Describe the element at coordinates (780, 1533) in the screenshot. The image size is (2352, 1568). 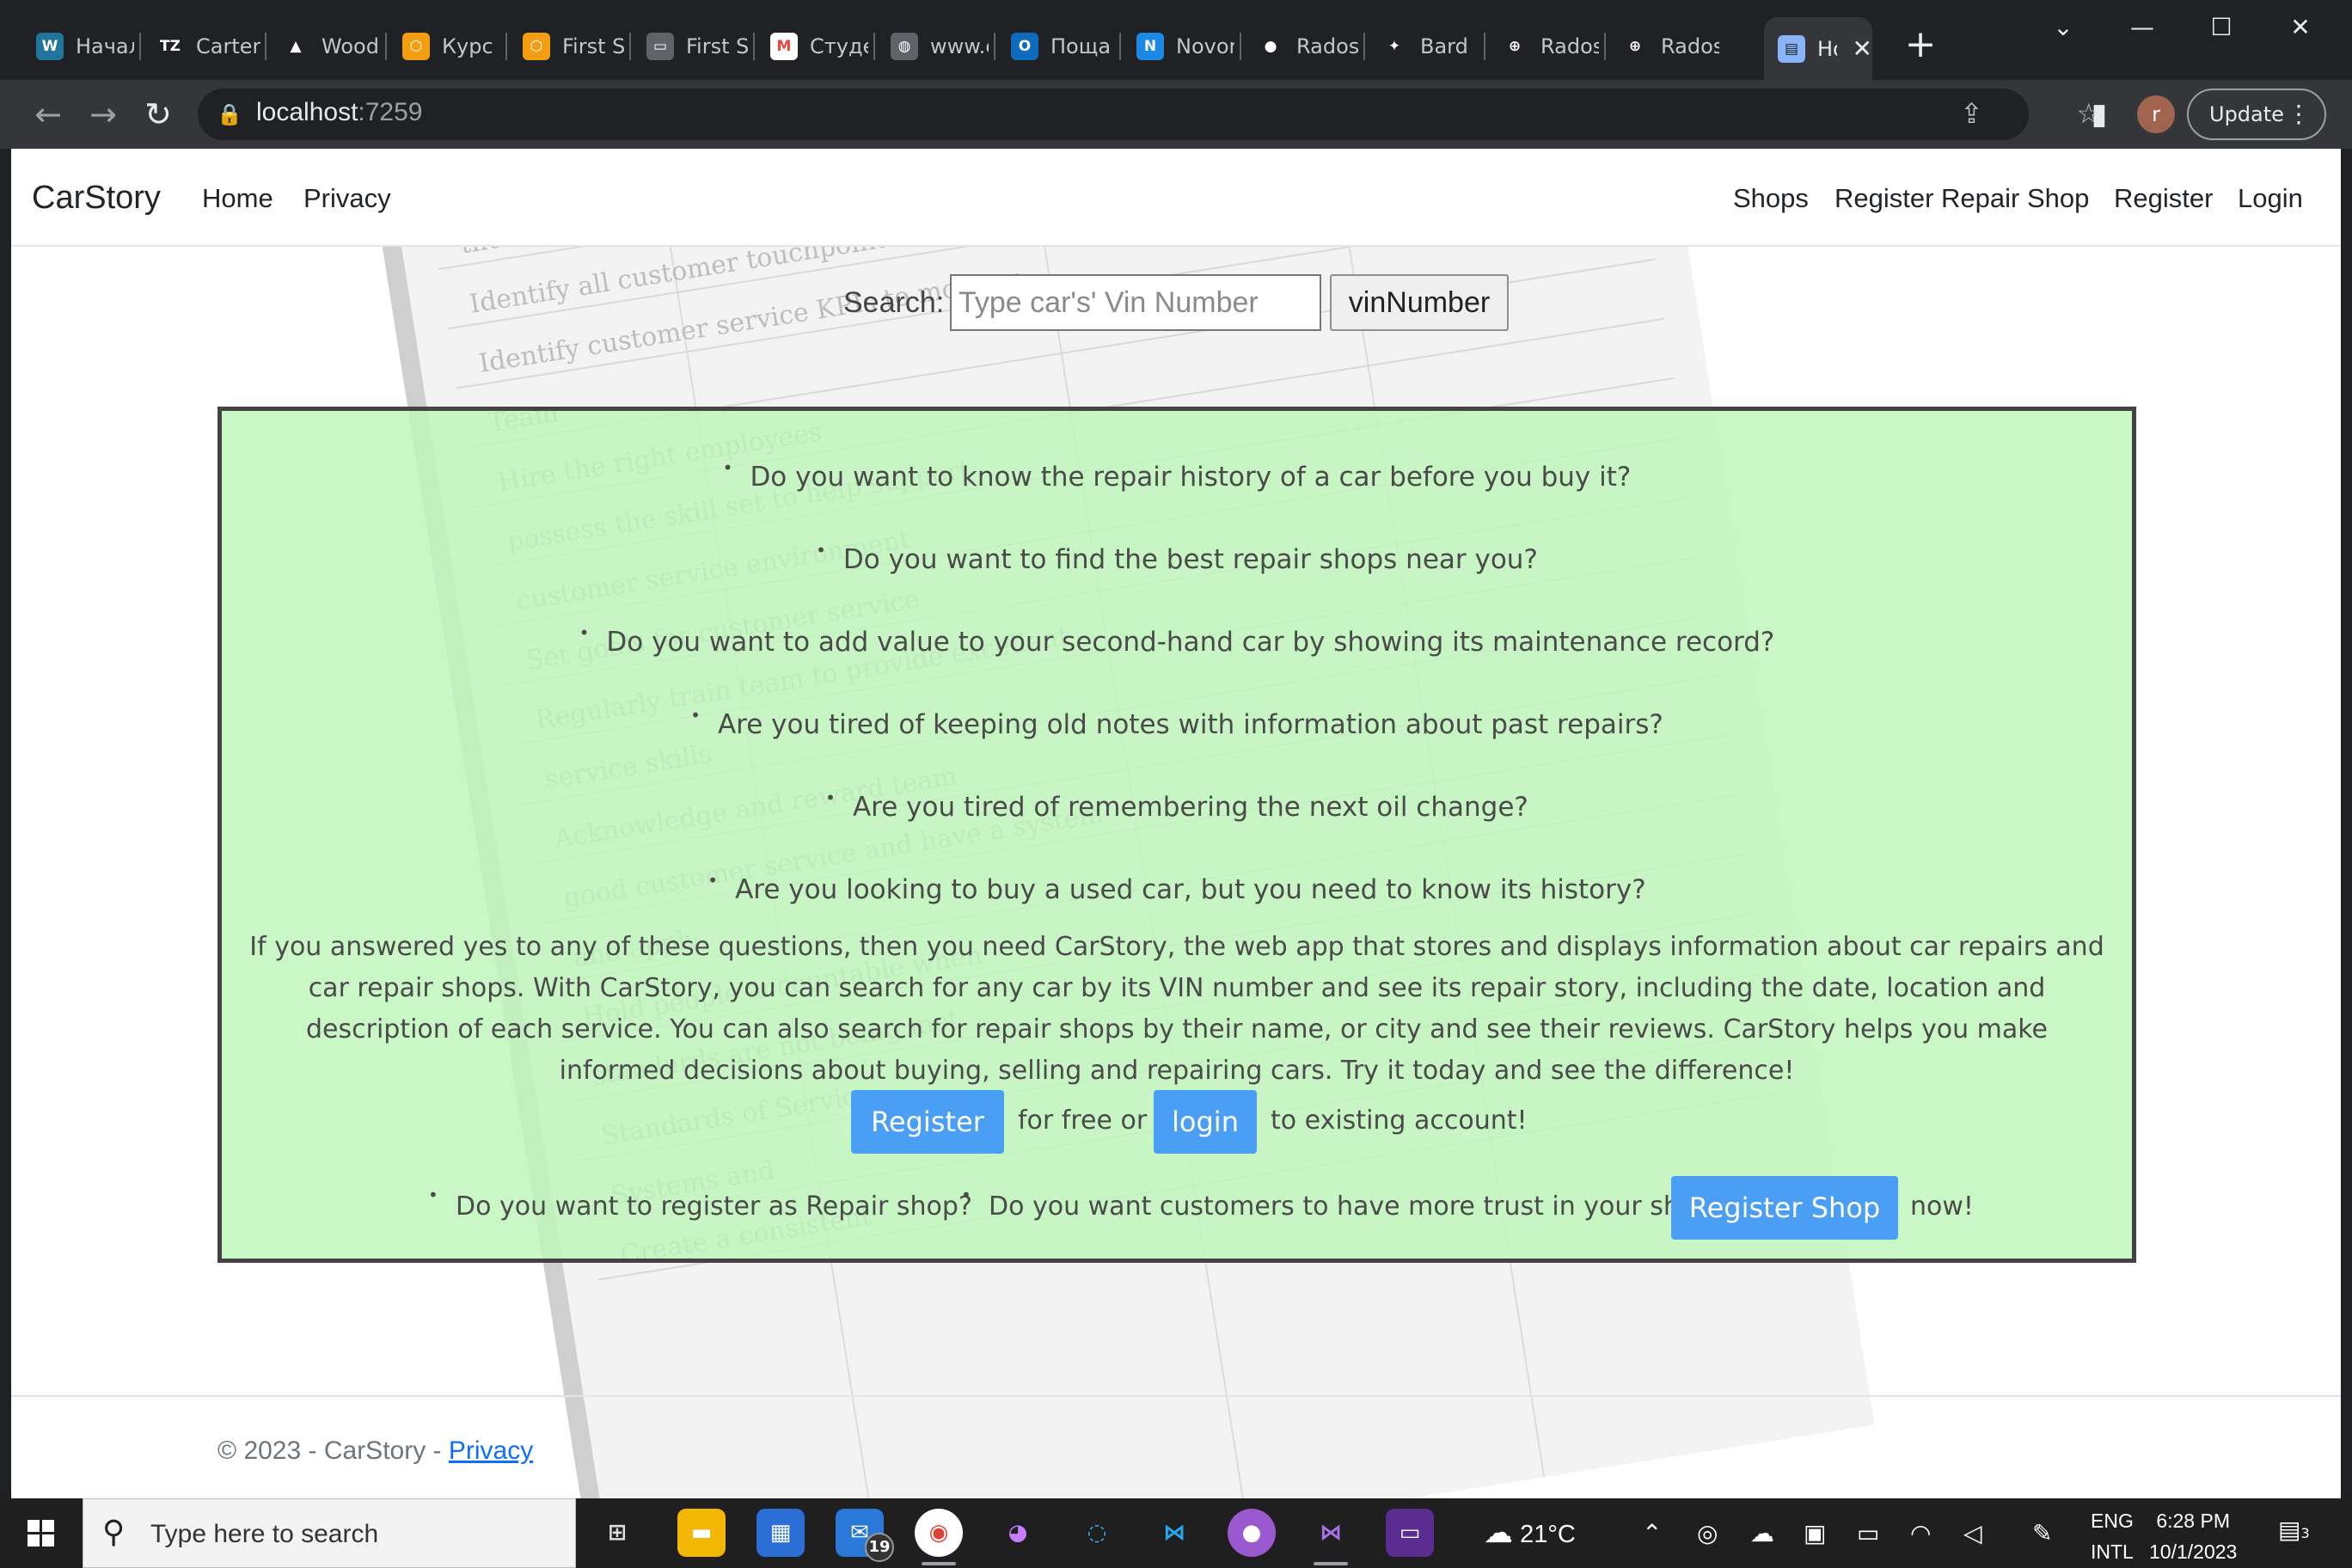
I see `microsoft-store-icon: ▦` at that location.